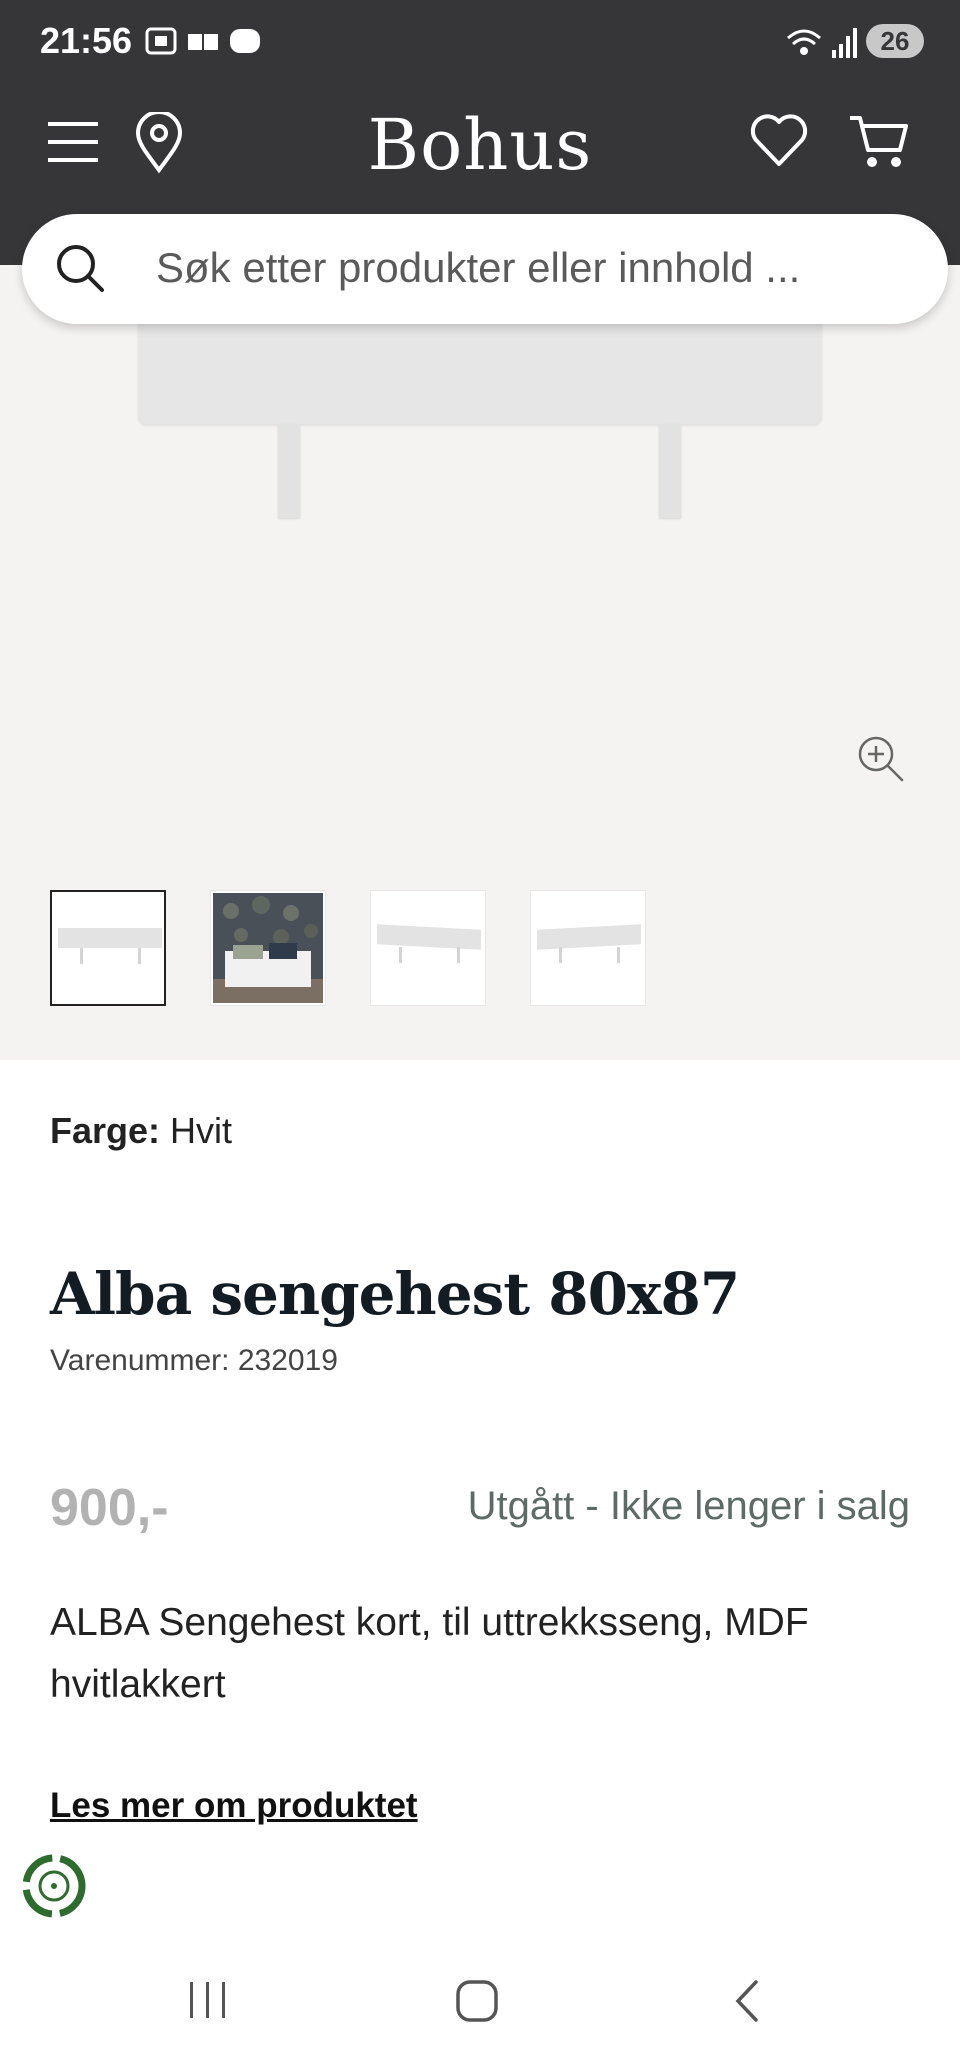  I want to click on read-more-link: Les mer om produktet, so click(234, 1806).